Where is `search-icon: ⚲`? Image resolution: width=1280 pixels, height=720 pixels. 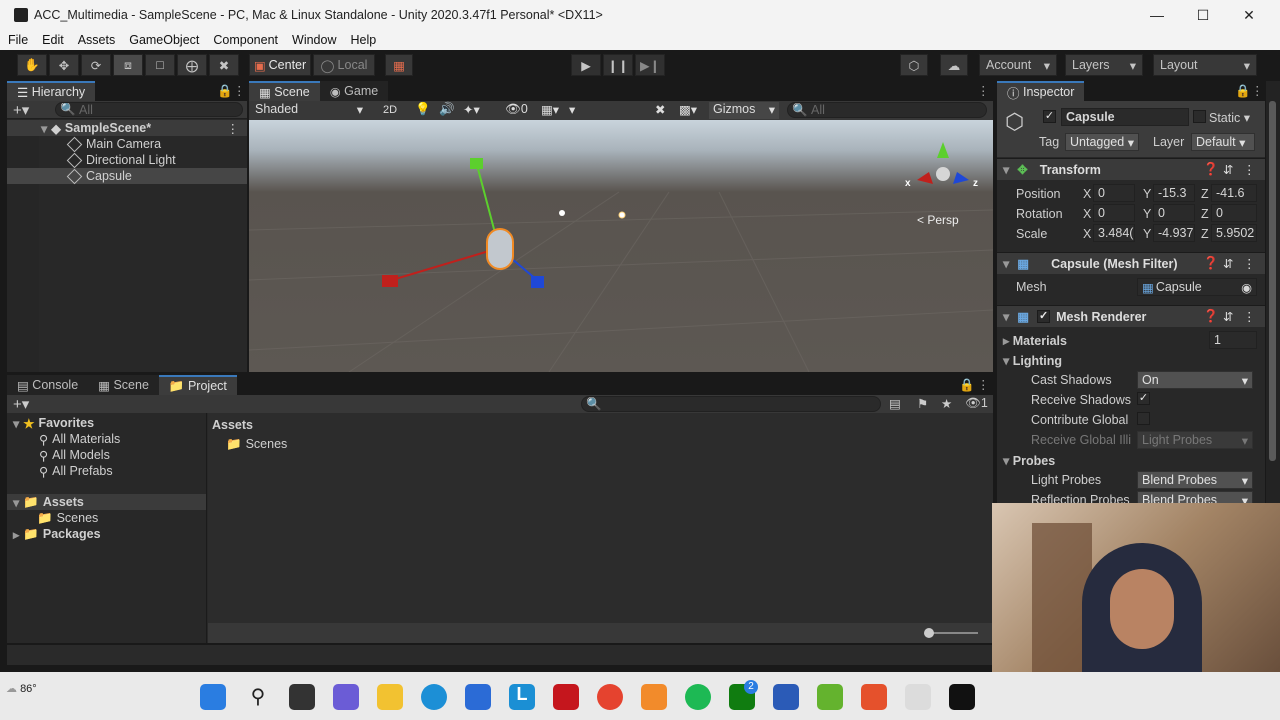
search-icon: ⚲ is located at coordinates (258, 697).